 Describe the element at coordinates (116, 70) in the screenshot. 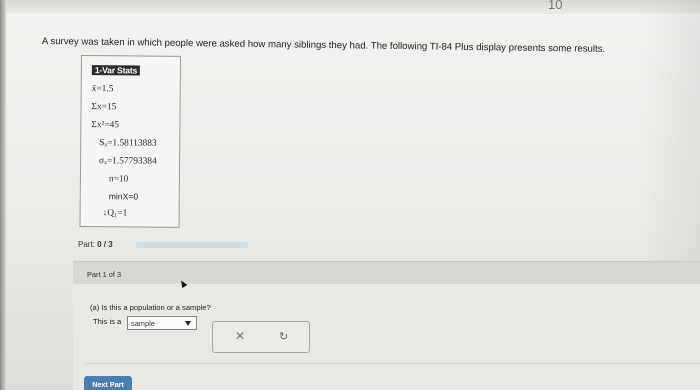

I see `calculator-title: 1-Var Stats` at that location.